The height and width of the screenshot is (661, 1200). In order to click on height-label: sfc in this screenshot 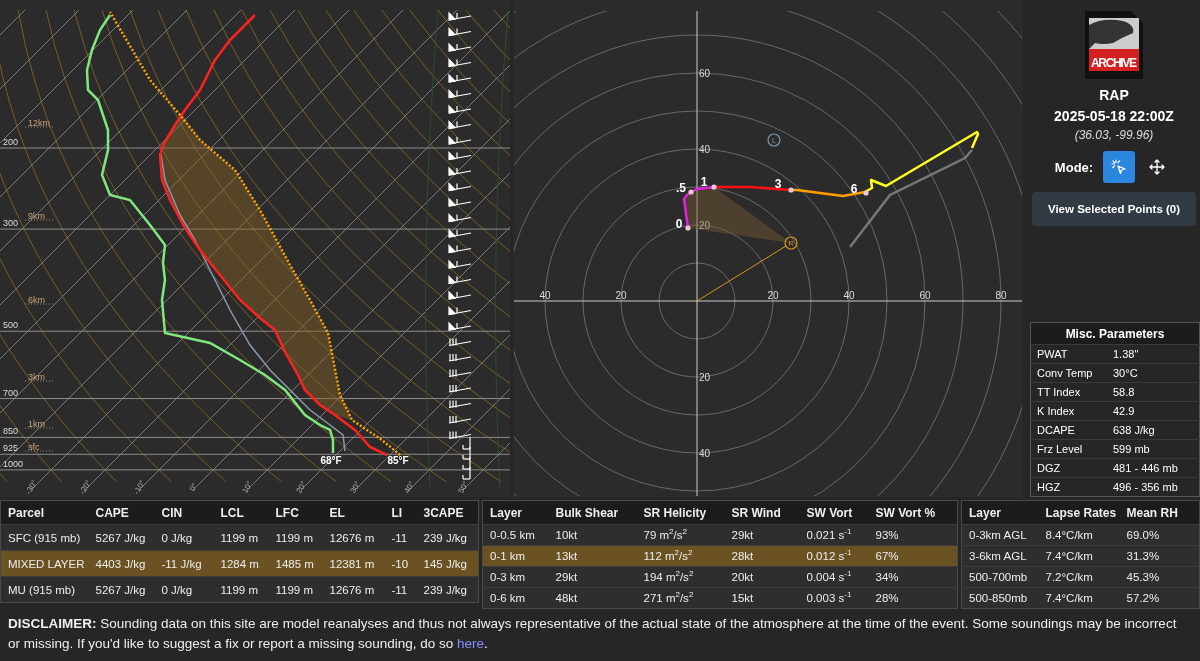, I will do `click(34, 447)`.